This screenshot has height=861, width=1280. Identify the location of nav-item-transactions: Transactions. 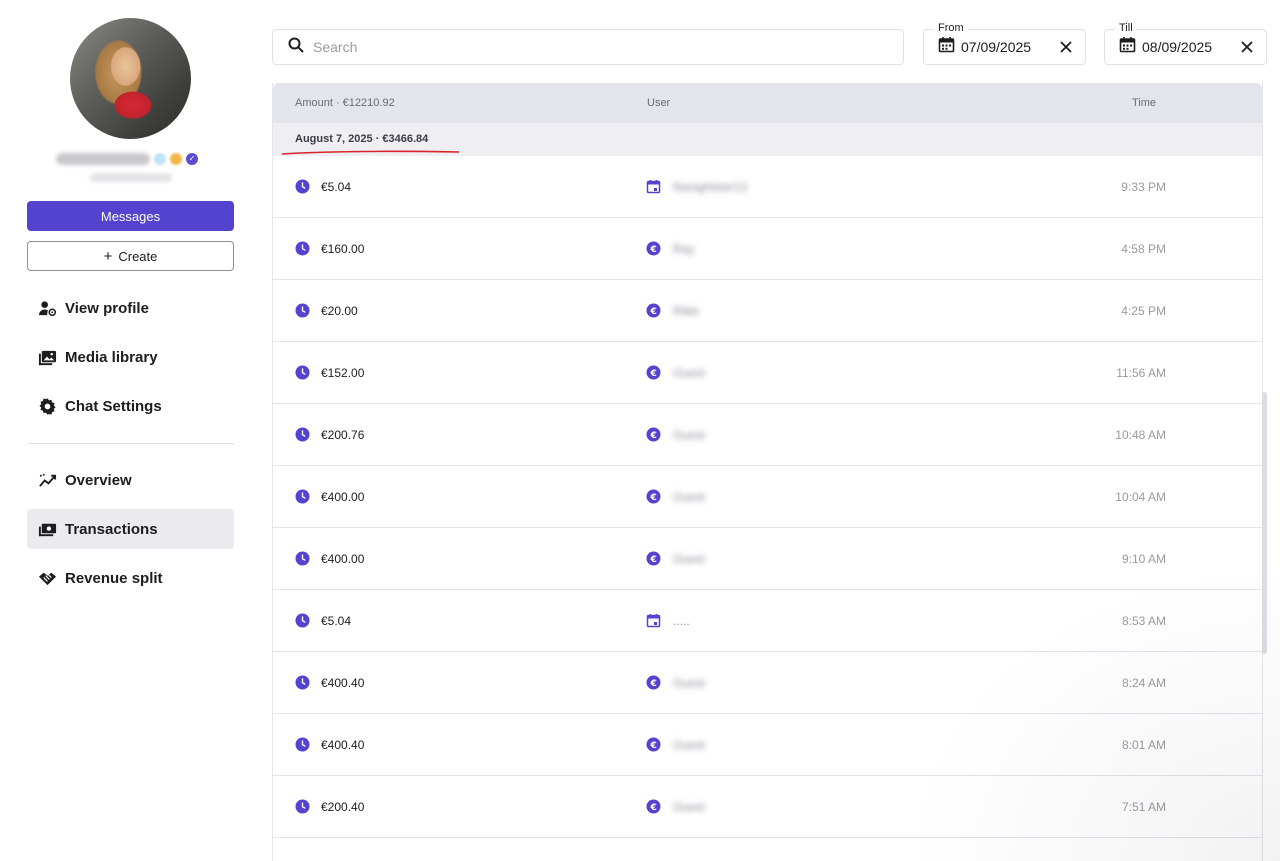
(130, 529).